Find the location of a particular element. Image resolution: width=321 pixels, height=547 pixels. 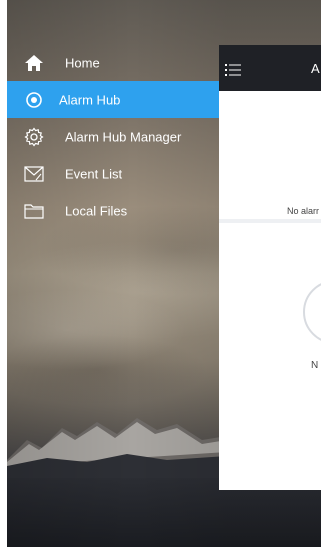

drawer-item-alarm-hub: Alarm Hub is located at coordinates (113, 99).